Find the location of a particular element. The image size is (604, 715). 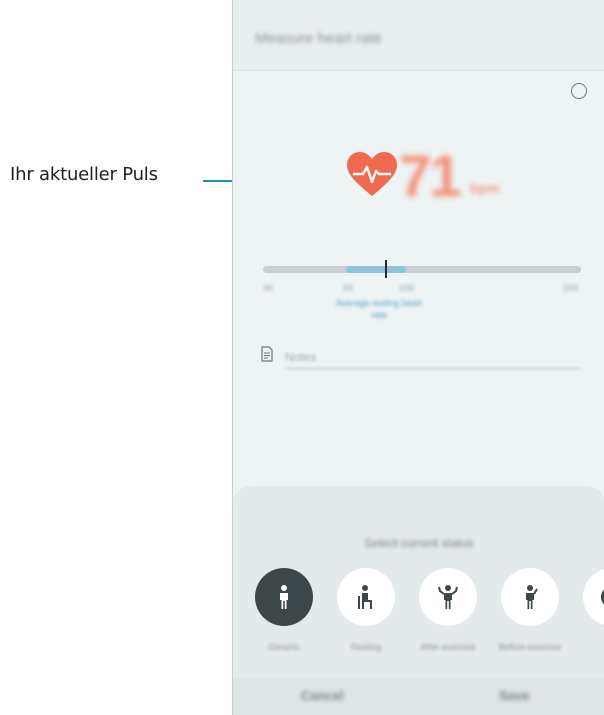

bottom-action-bar is located at coordinates (418, 696).